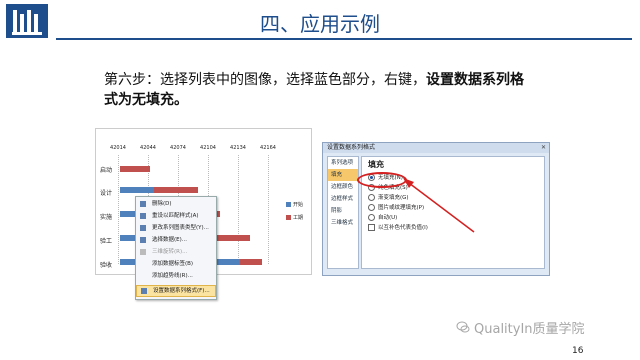  What do you see at coordinates (529, 329) in the screenshot?
I see `watermark-text: QualityIn质量学院` at bounding box center [529, 329].